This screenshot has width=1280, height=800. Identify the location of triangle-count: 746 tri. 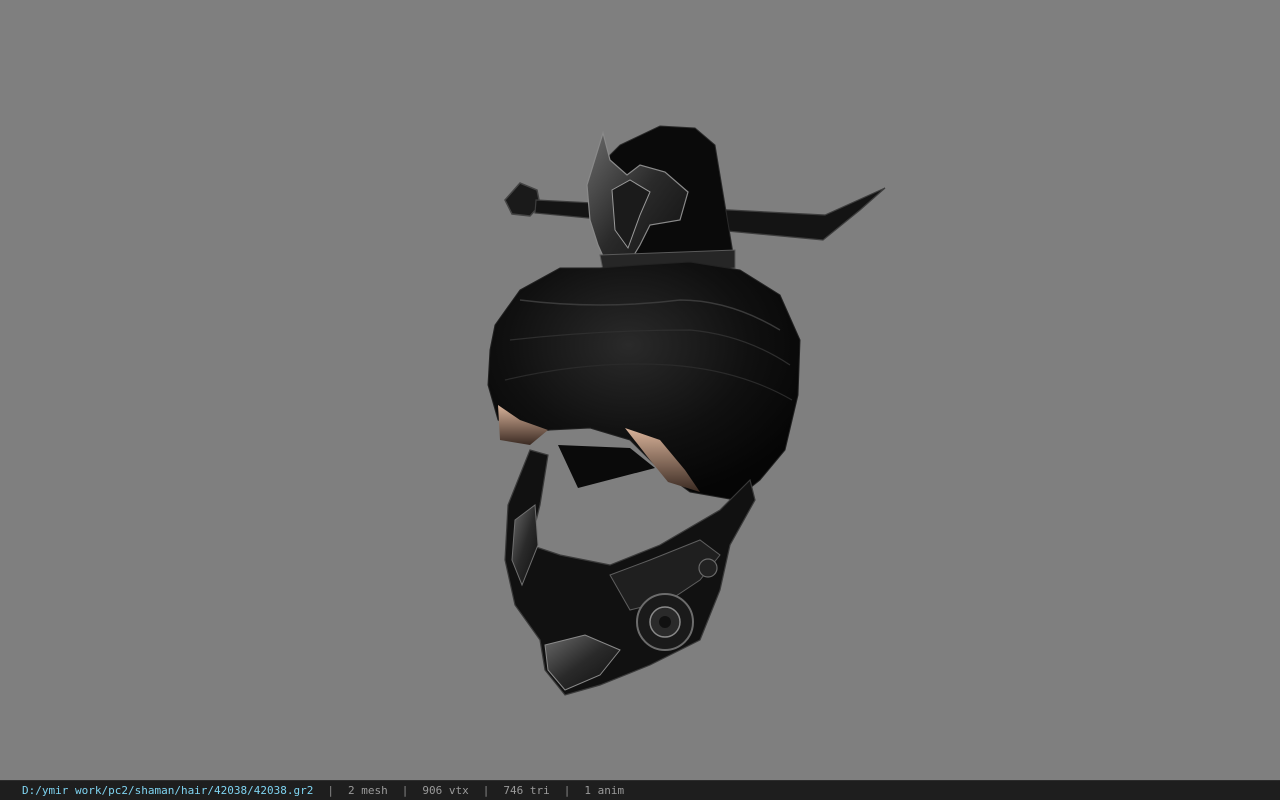
(526, 790).